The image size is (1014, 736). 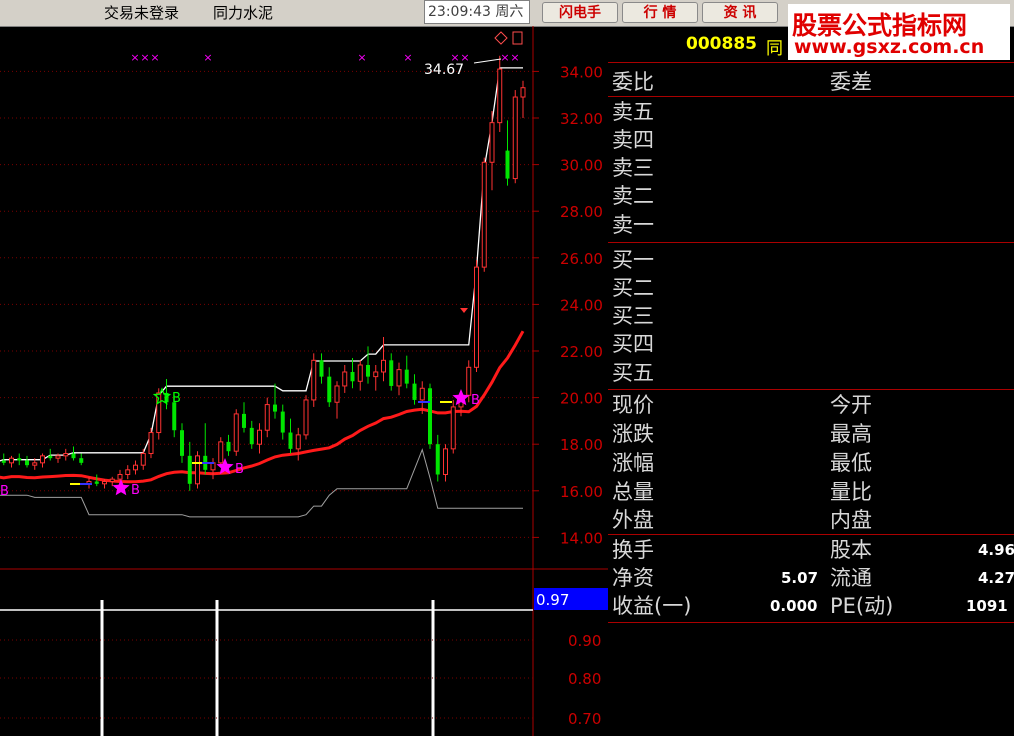 I want to click on price-tick-label: 16.00, so click(x=581, y=492).